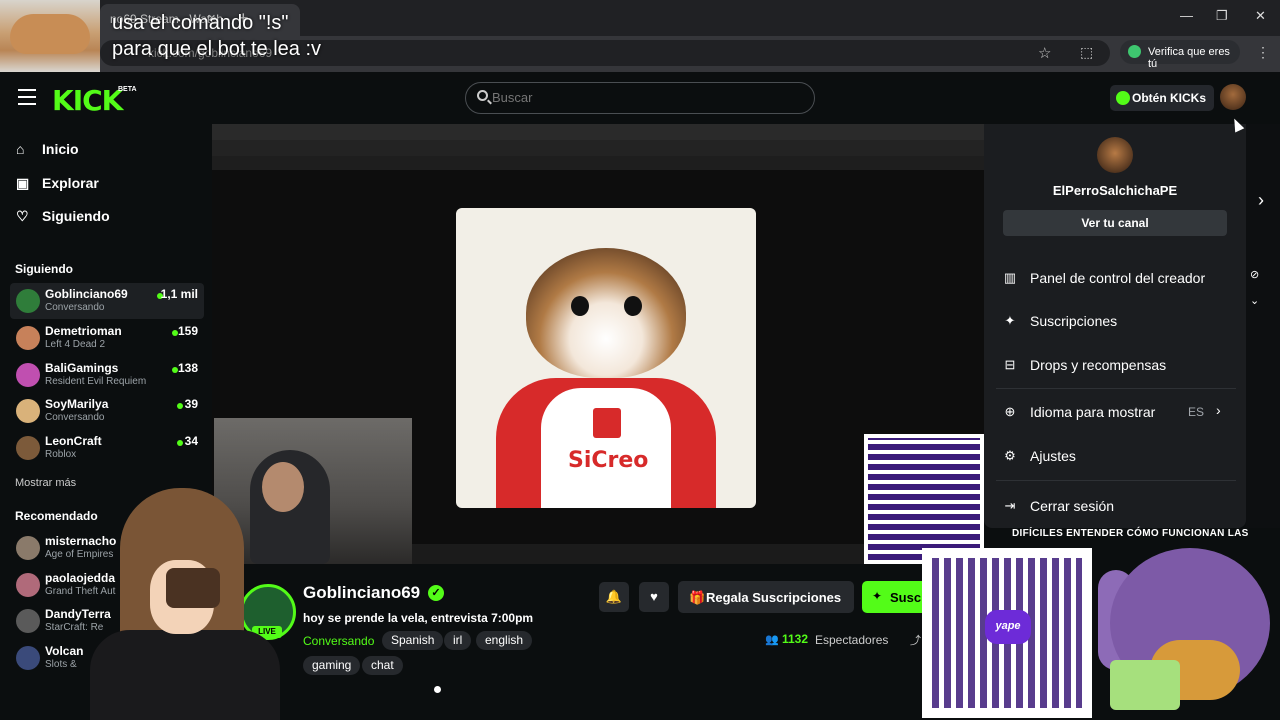  What do you see at coordinates (906, 597) in the screenshot?
I see `subscribe-label: Suscribirse` at bounding box center [906, 597].